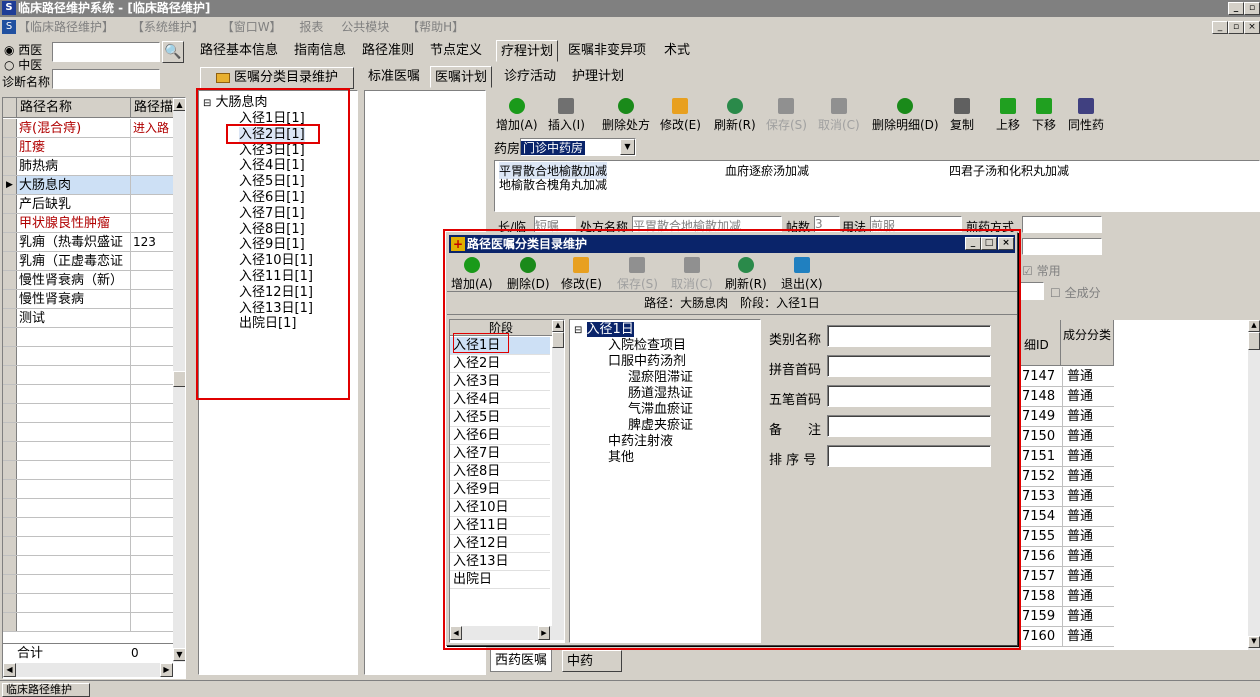  What do you see at coordinates (66, 27) in the screenshot?
I see `menu-item-path: 【临床路径维护】` at bounding box center [66, 27].